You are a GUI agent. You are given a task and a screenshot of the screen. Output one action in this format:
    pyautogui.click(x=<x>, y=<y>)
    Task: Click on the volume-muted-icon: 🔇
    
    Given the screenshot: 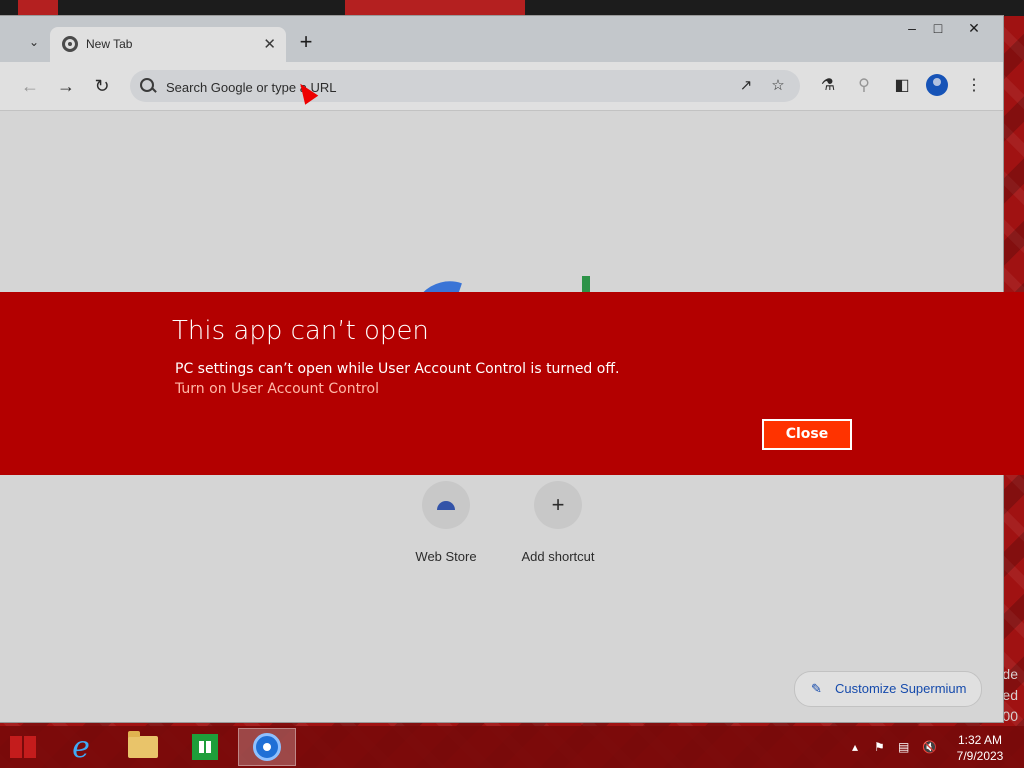 What is the action you would take?
    pyautogui.click(x=929, y=747)
    